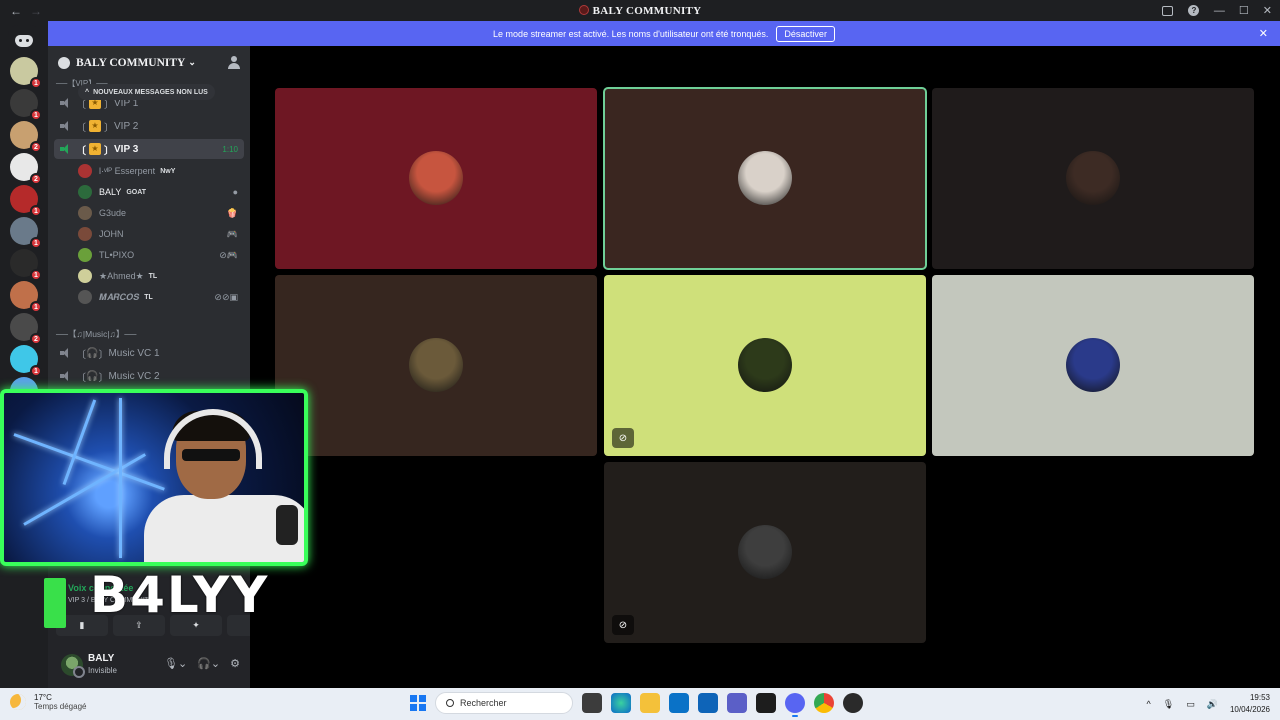 The width and height of the screenshot is (1280, 720). What do you see at coordinates (228, 254) in the screenshot?
I see `member-status-icon: ⊘🎮` at bounding box center [228, 254].